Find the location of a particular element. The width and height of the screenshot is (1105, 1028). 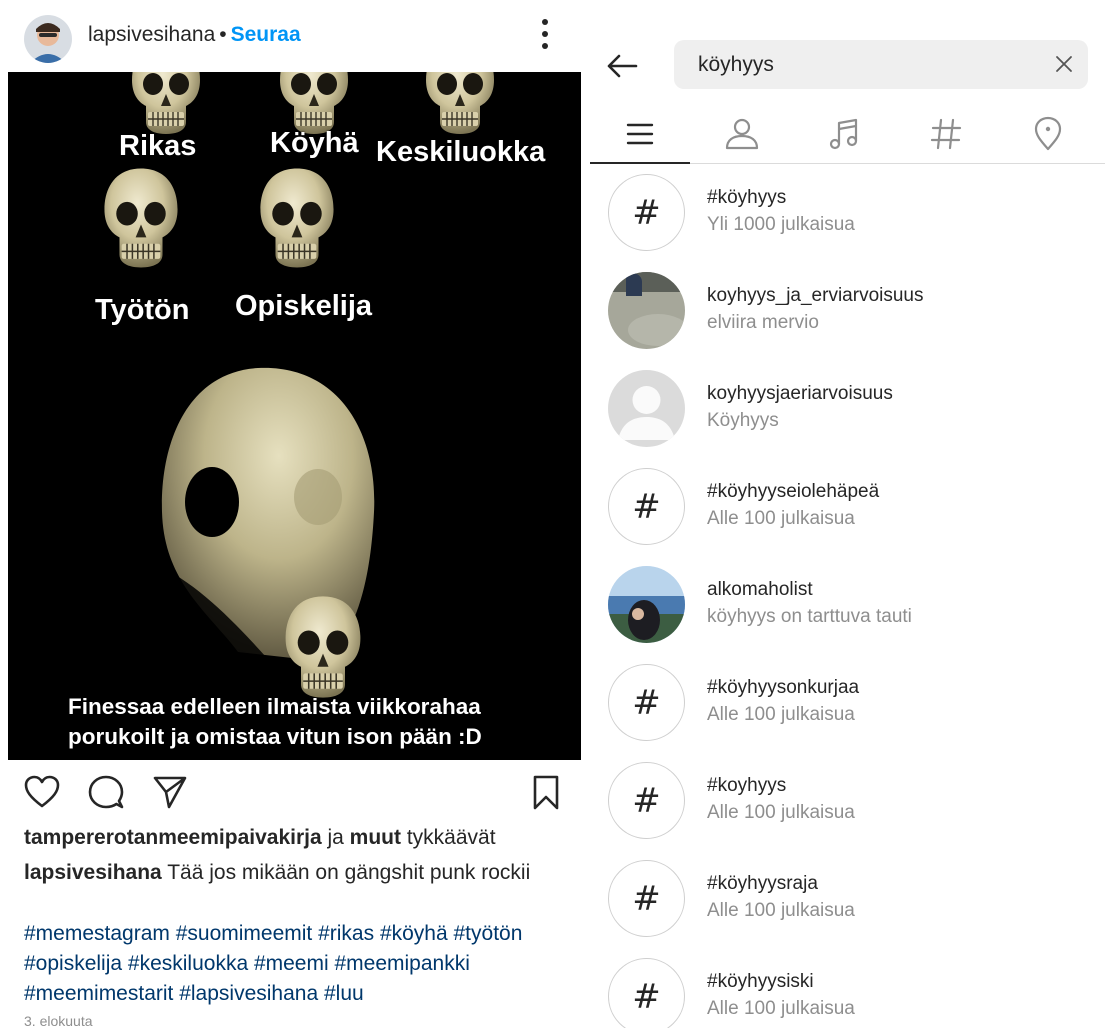

result-item: # #köyhyysonkurjaa Alle 100 julkaisua is located at coordinates (847, 707).